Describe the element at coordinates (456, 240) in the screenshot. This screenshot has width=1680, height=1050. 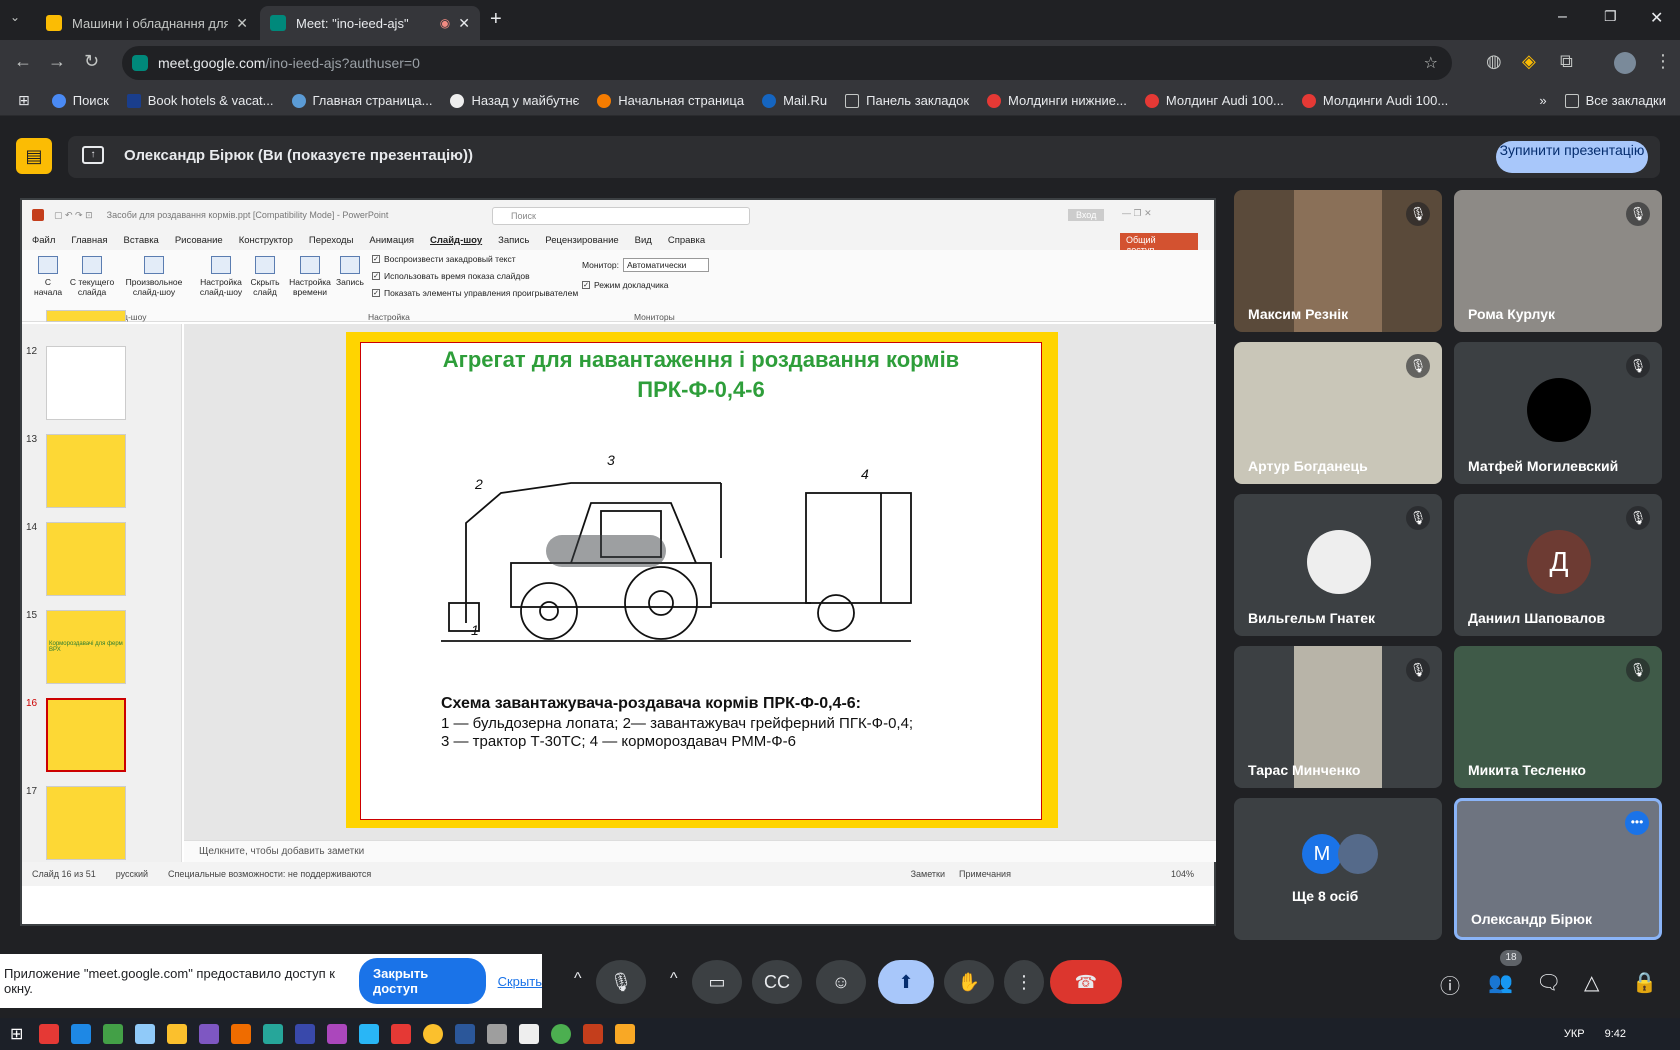
I see `tab-slideshow: Слайд-шоу` at that location.